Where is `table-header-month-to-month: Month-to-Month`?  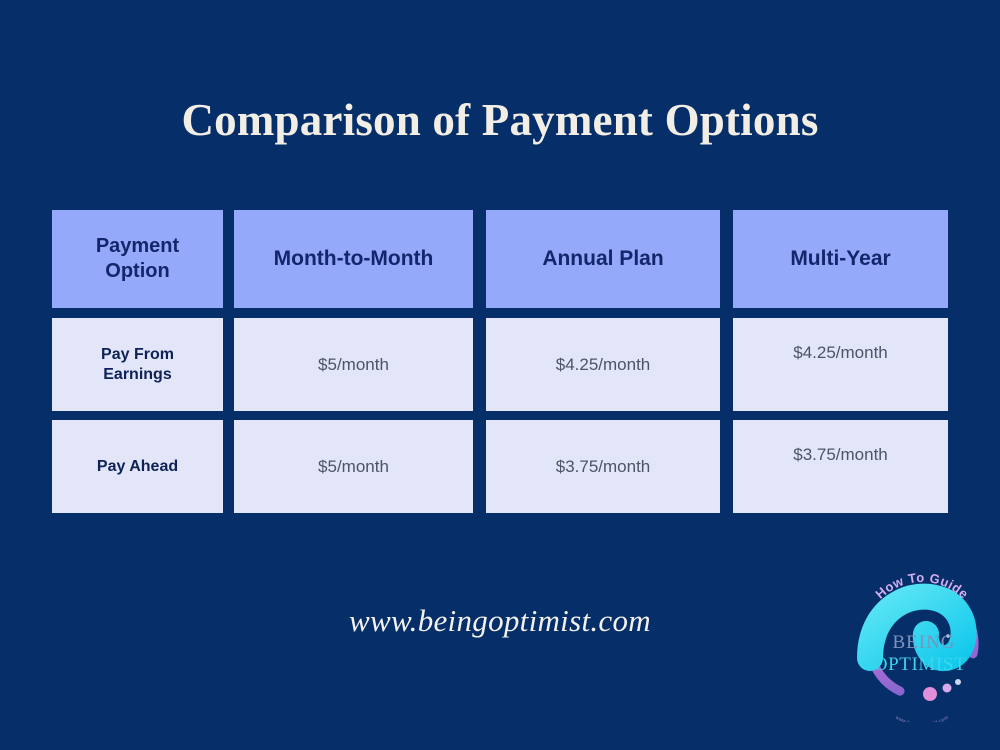 table-header-month-to-month: Month-to-Month is located at coordinates (353, 259).